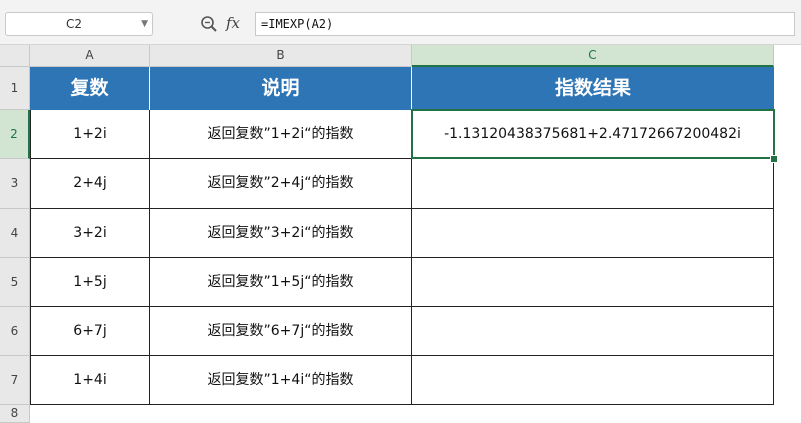 This screenshot has width=801, height=423. What do you see at coordinates (15, 233) in the screenshot?
I see `row-header-4: 4` at bounding box center [15, 233].